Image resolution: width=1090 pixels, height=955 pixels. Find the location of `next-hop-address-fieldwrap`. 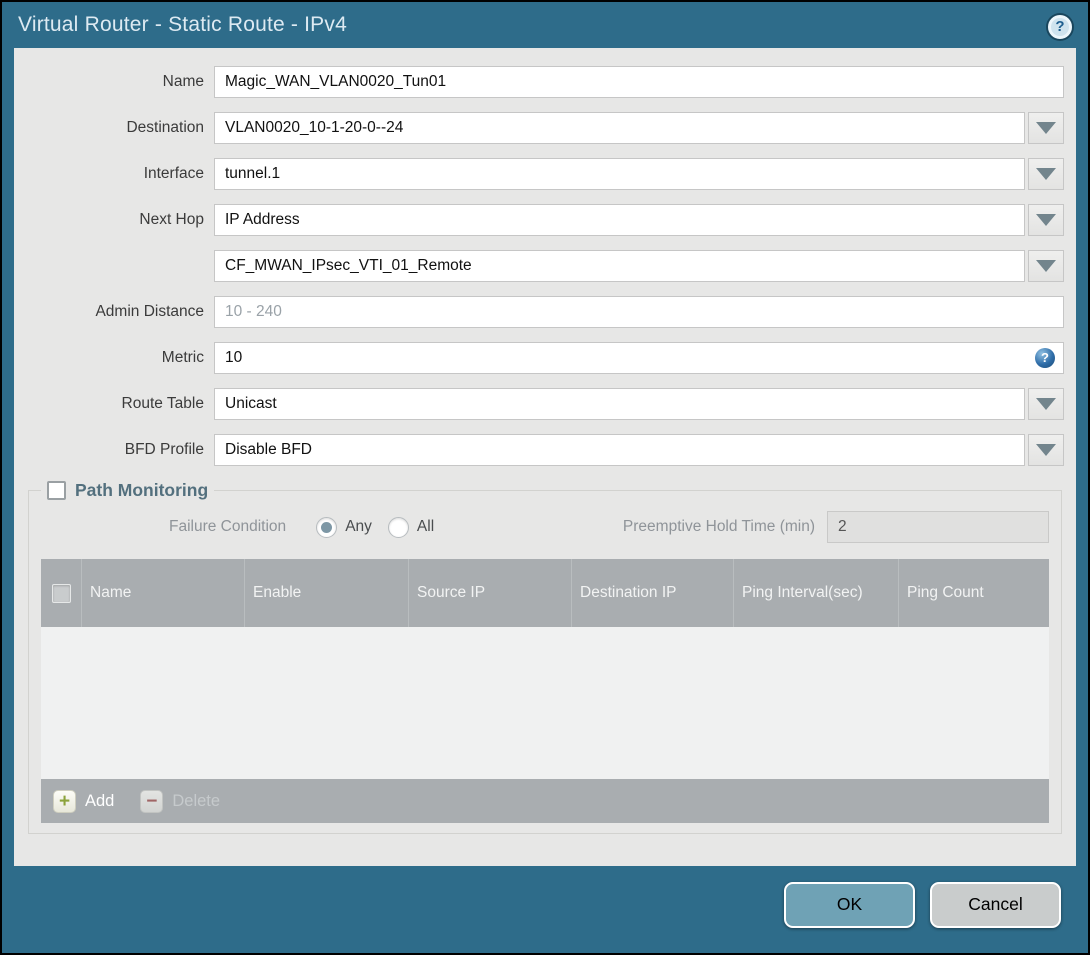

next-hop-address-fieldwrap is located at coordinates (639, 266).